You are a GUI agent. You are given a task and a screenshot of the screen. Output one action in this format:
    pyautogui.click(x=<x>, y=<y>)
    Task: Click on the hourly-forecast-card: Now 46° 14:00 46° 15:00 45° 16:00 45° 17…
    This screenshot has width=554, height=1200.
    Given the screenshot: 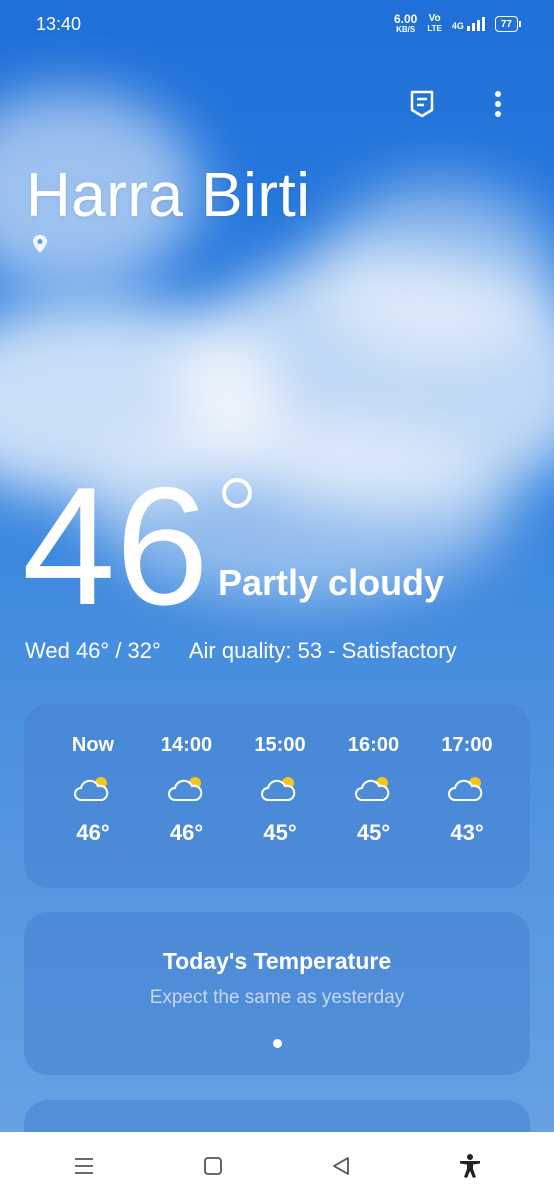 What is the action you would take?
    pyautogui.click(x=277, y=796)
    